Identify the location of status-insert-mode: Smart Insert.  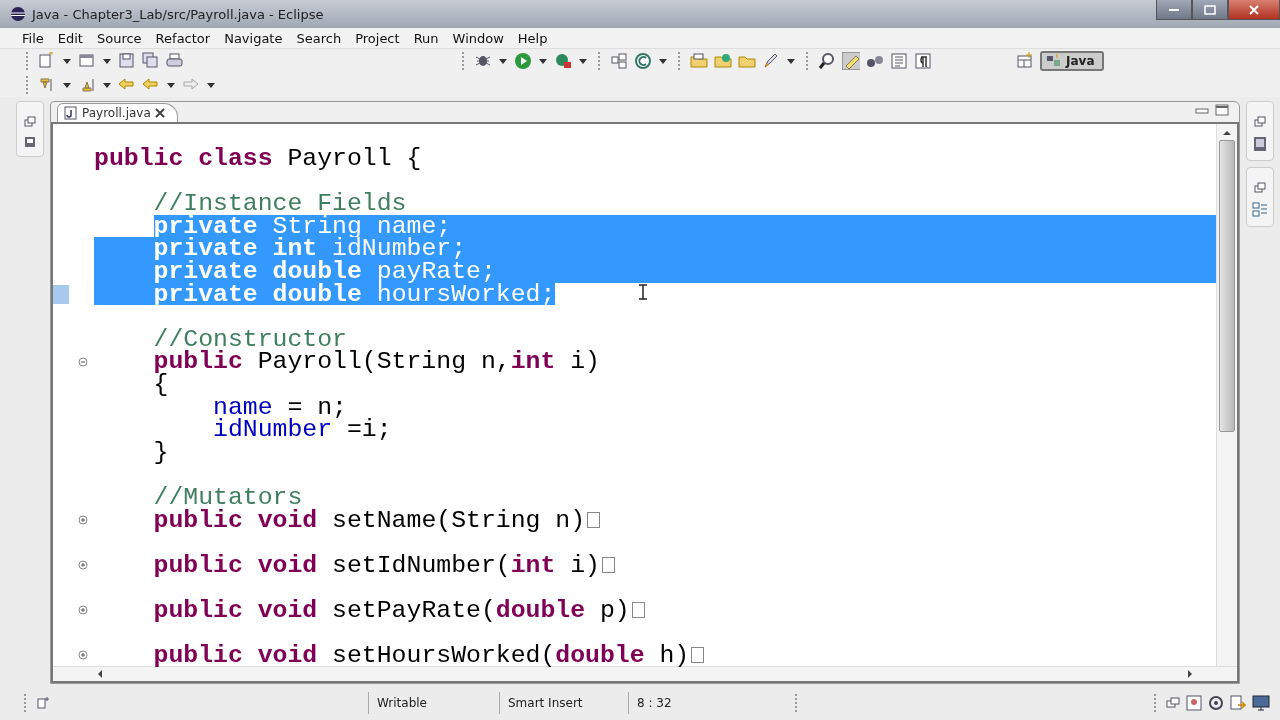
(560, 703).